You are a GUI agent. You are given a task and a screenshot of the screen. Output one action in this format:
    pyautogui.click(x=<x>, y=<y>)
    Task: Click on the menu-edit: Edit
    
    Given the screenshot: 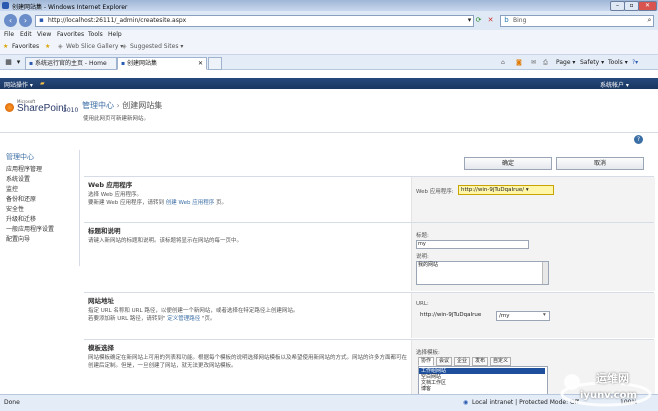 What is the action you would take?
    pyautogui.click(x=26, y=34)
    